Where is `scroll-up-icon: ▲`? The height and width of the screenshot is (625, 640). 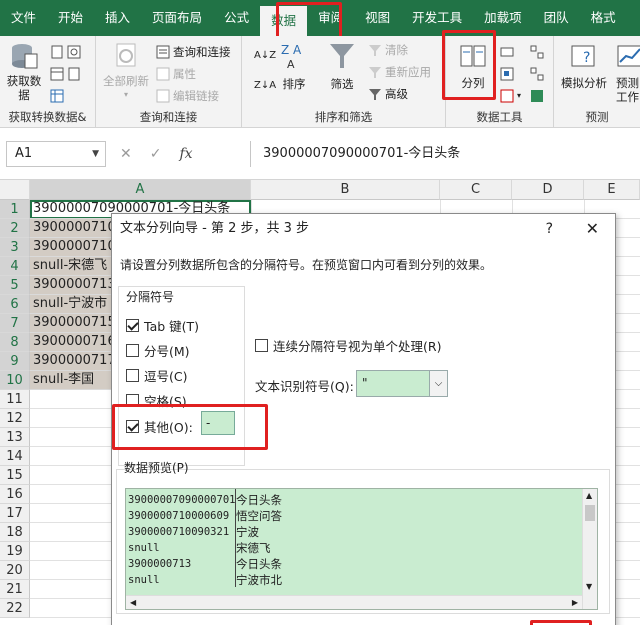
scroll-up-icon: ▲ is located at coordinates (589, 495).